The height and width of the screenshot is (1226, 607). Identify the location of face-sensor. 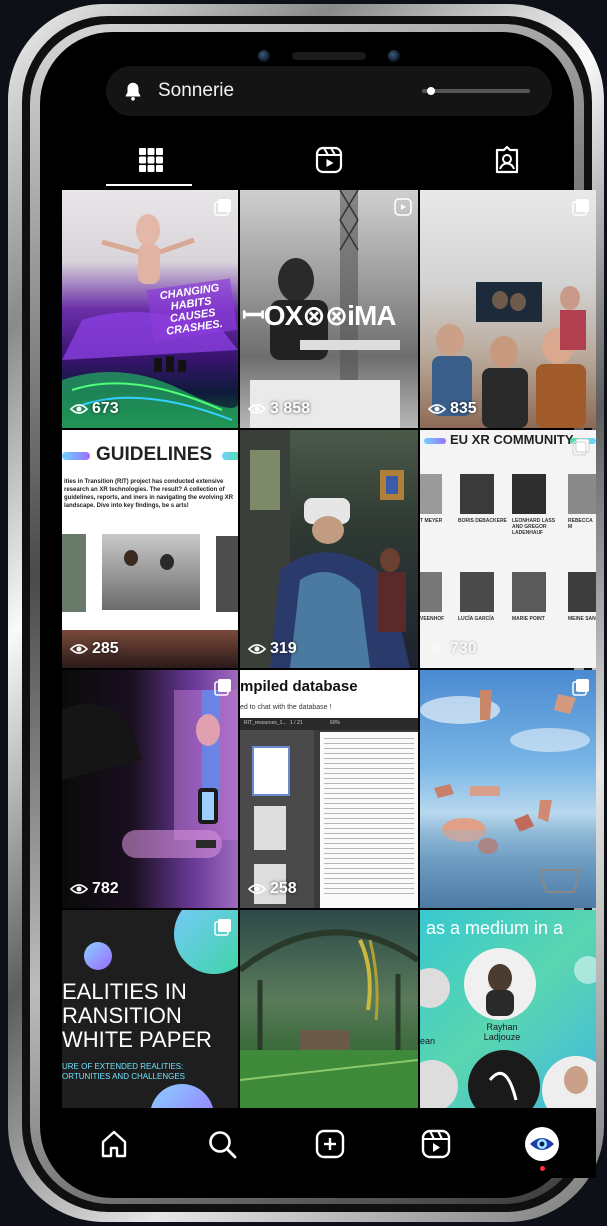
(394, 56).